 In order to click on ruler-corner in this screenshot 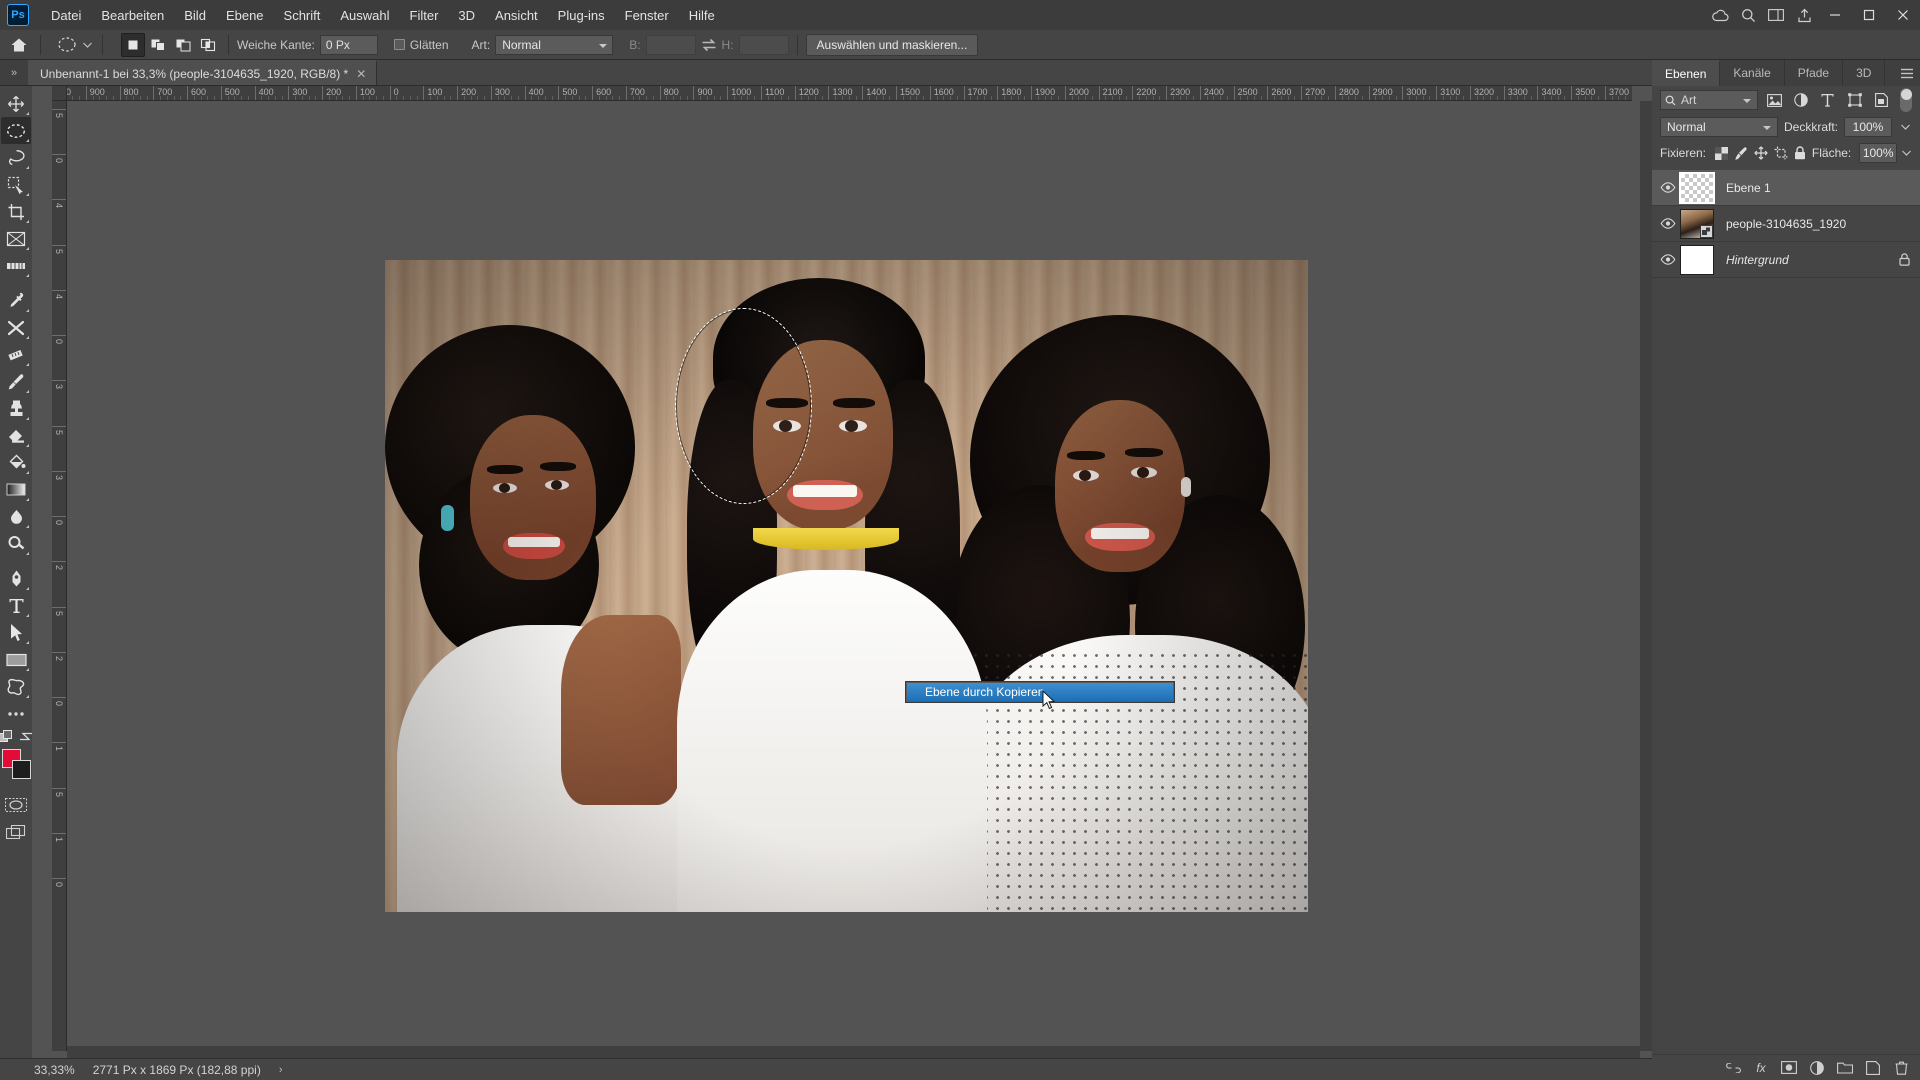, I will do `click(59, 93)`.